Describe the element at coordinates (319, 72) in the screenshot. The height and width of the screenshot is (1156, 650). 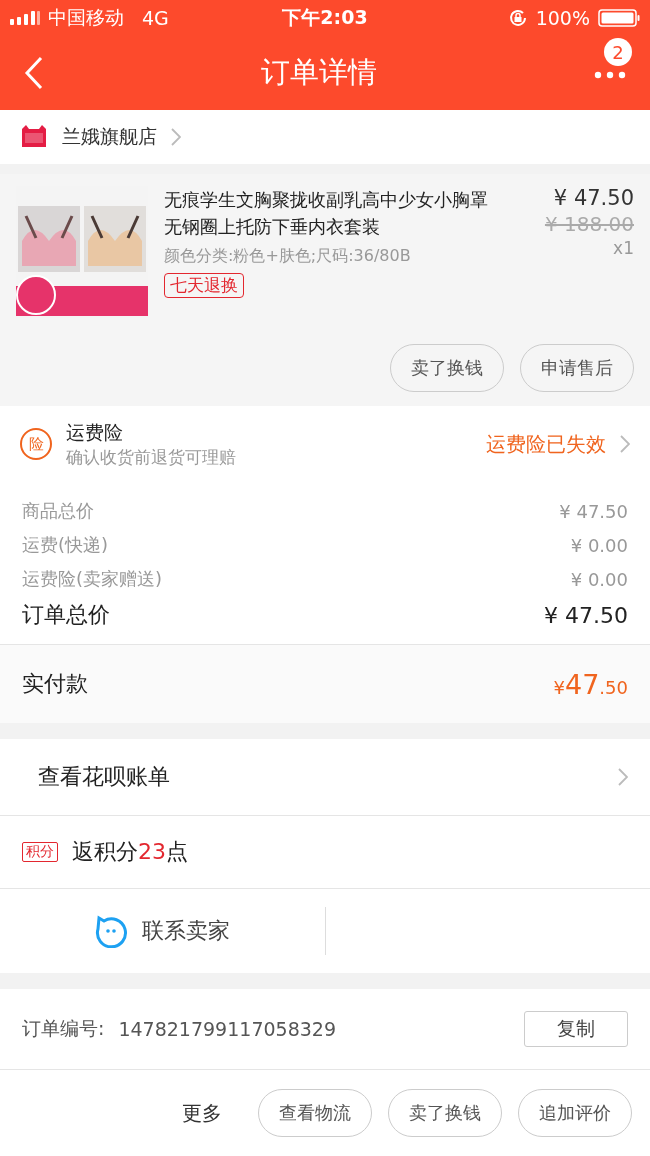
I see `page-title: 订单详情` at that location.